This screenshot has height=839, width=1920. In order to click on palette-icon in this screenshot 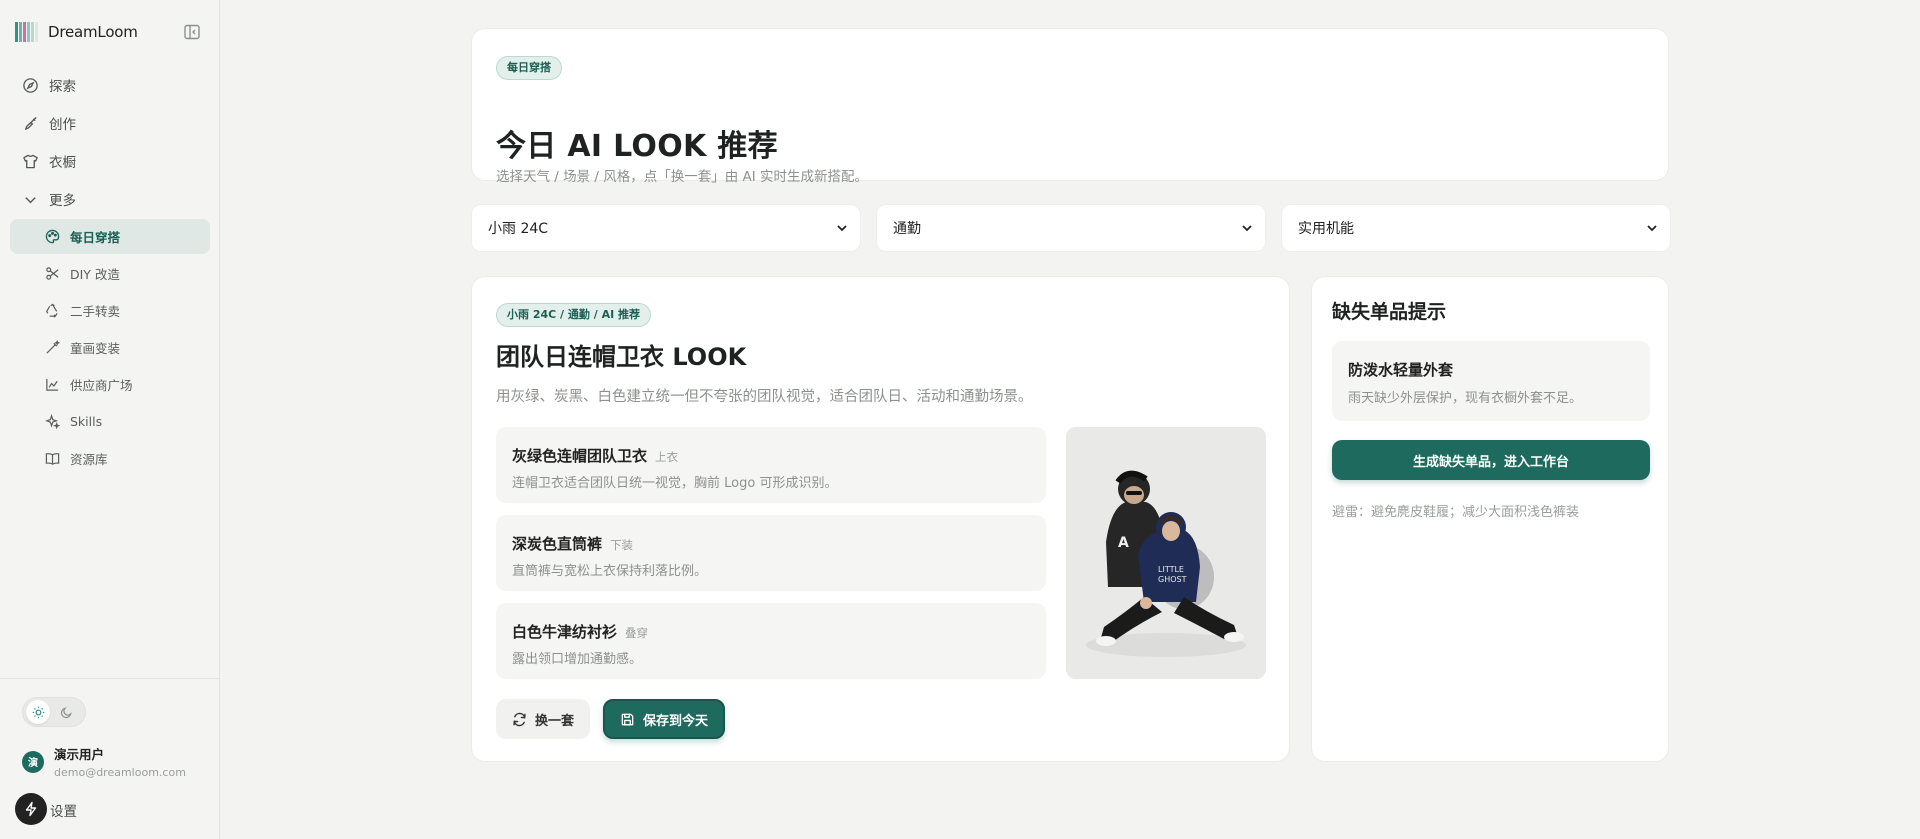, I will do `click(52, 236)`.